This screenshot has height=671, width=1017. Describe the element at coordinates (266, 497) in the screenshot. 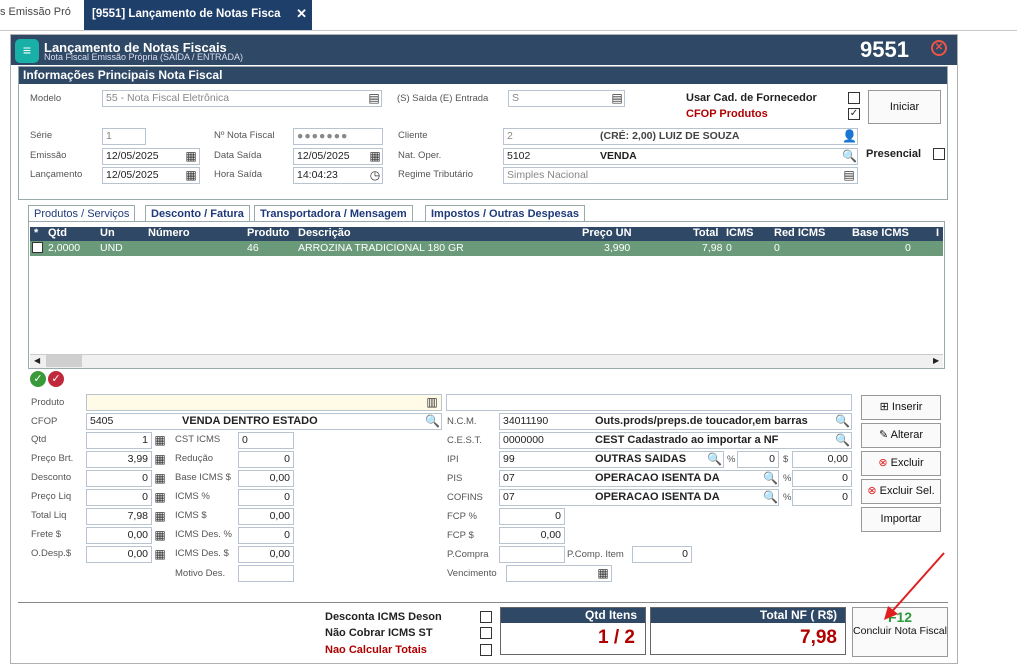

I see `icmsp-field: 0` at that location.